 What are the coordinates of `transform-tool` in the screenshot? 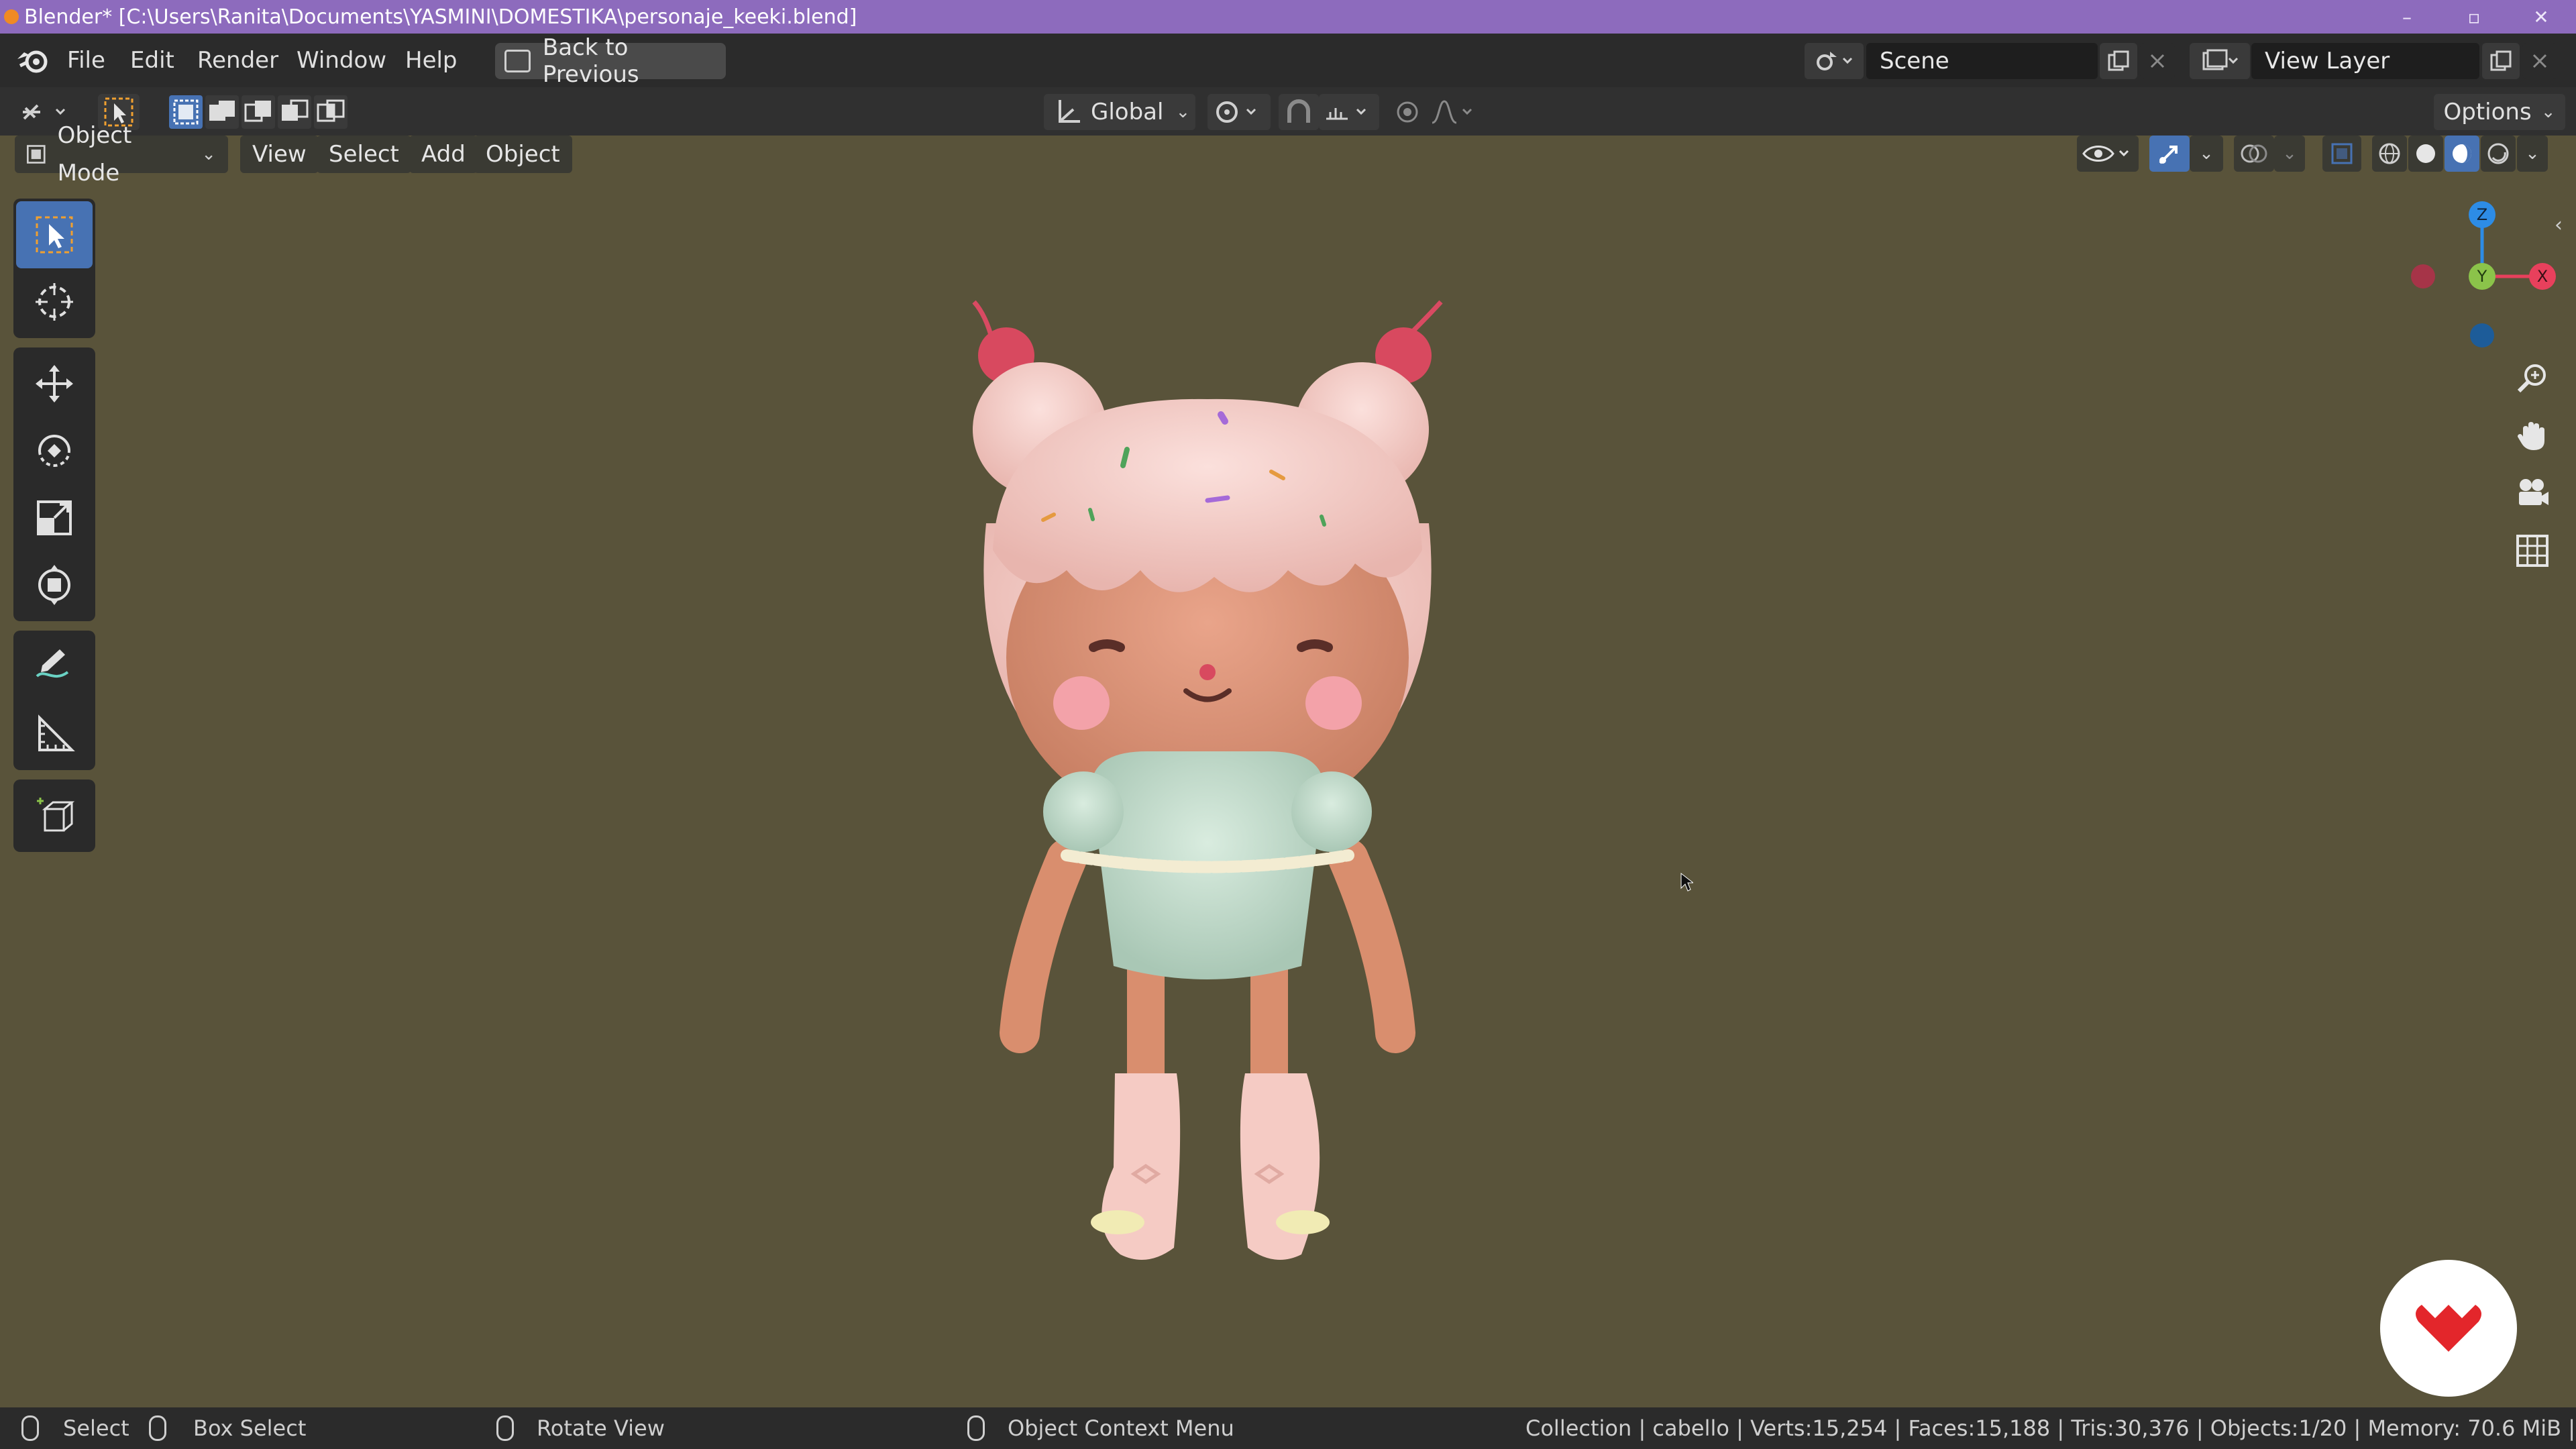 It's located at (54, 585).